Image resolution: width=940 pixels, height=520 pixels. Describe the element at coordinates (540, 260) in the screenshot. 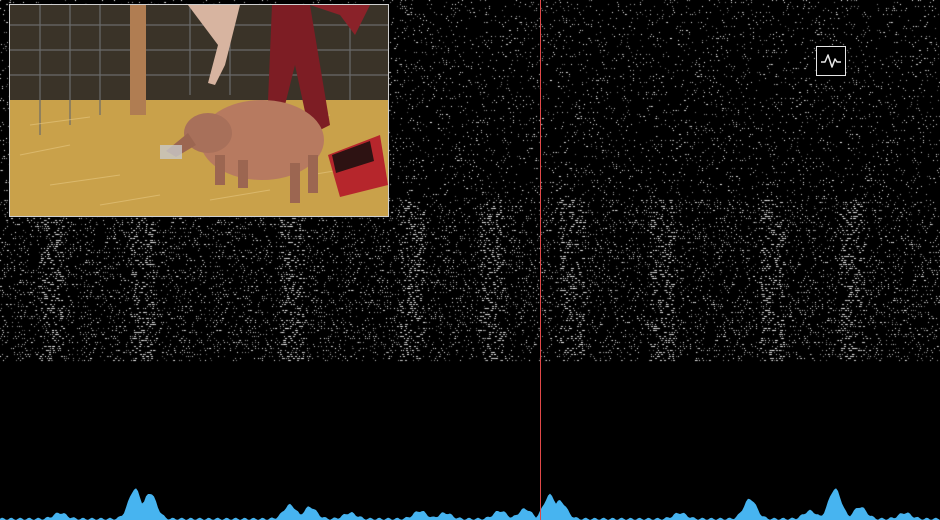

I see `playhead-line` at that location.